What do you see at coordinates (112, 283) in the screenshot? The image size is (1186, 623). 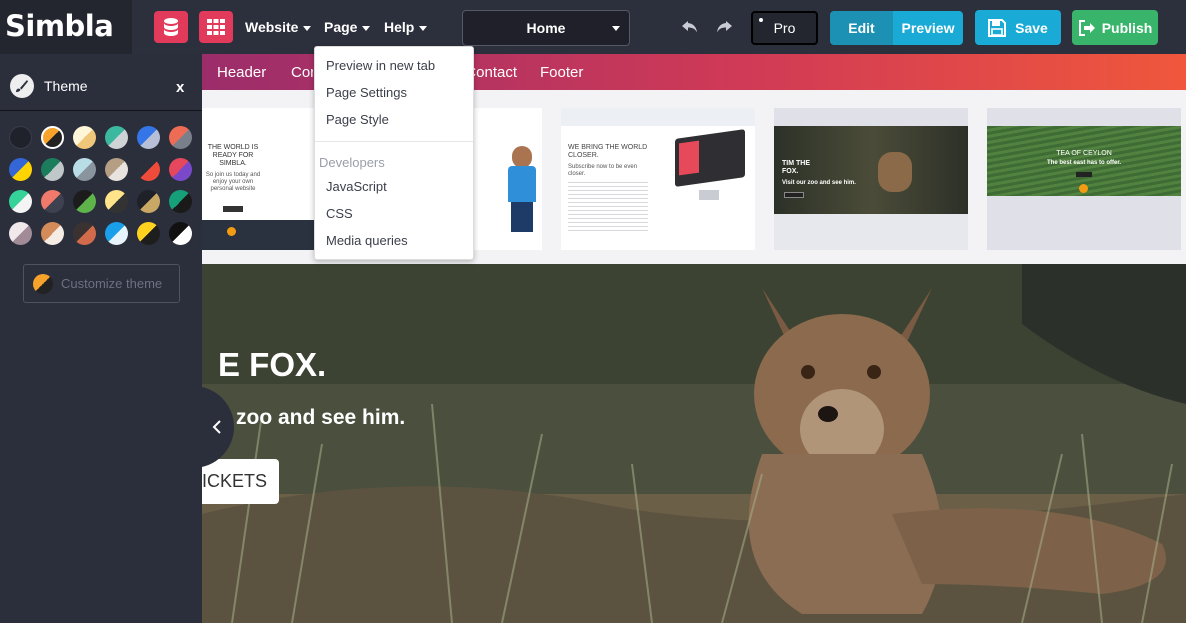 I see `customize-theme-label: Customize theme` at bounding box center [112, 283].